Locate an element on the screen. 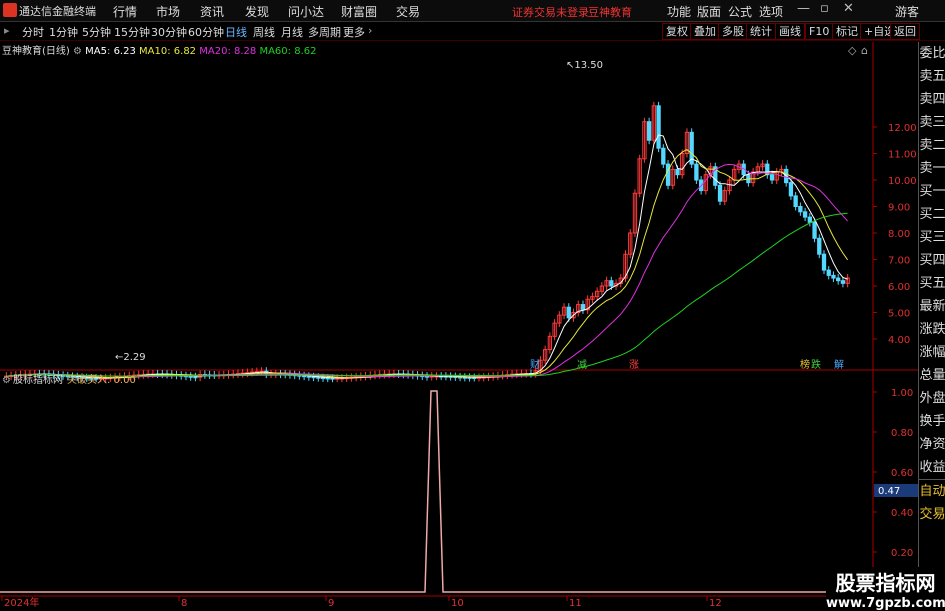 This screenshot has width=945, height=611. price-tick-label: 7.00 is located at coordinates (899, 261).